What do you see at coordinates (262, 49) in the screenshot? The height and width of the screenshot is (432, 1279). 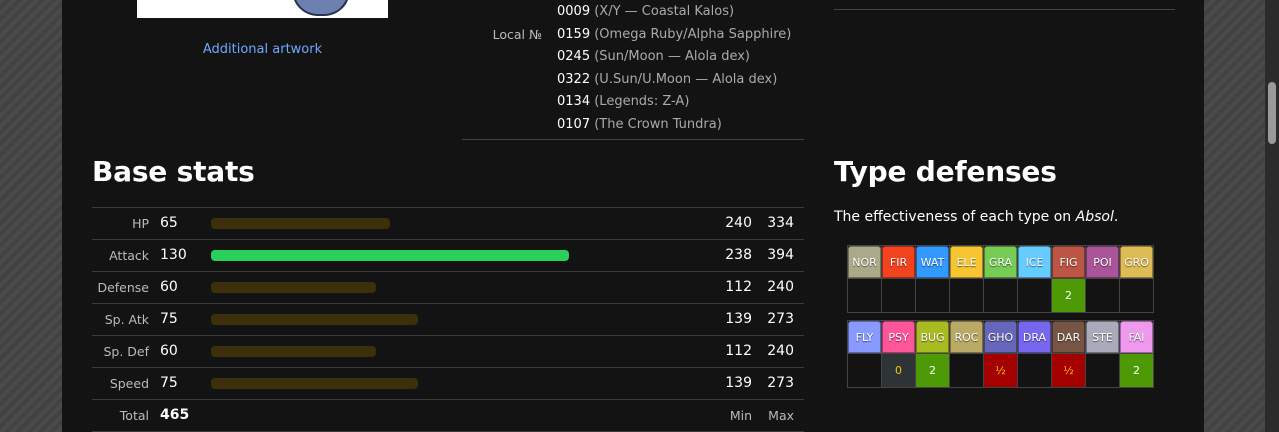 I see `additional-artwork-link: Additional artwork` at bounding box center [262, 49].